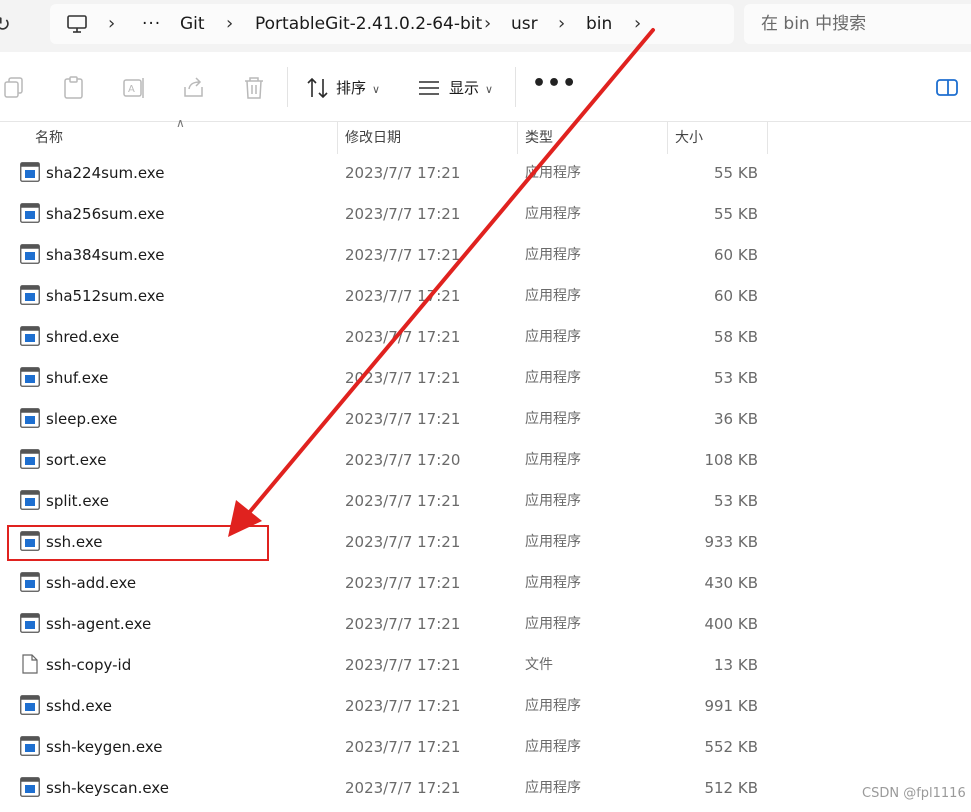 Image resolution: width=971 pixels, height=812 pixels. What do you see at coordinates (9, 24) in the screenshot?
I see `refresh-icon: ↻` at bounding box center [9, 24].